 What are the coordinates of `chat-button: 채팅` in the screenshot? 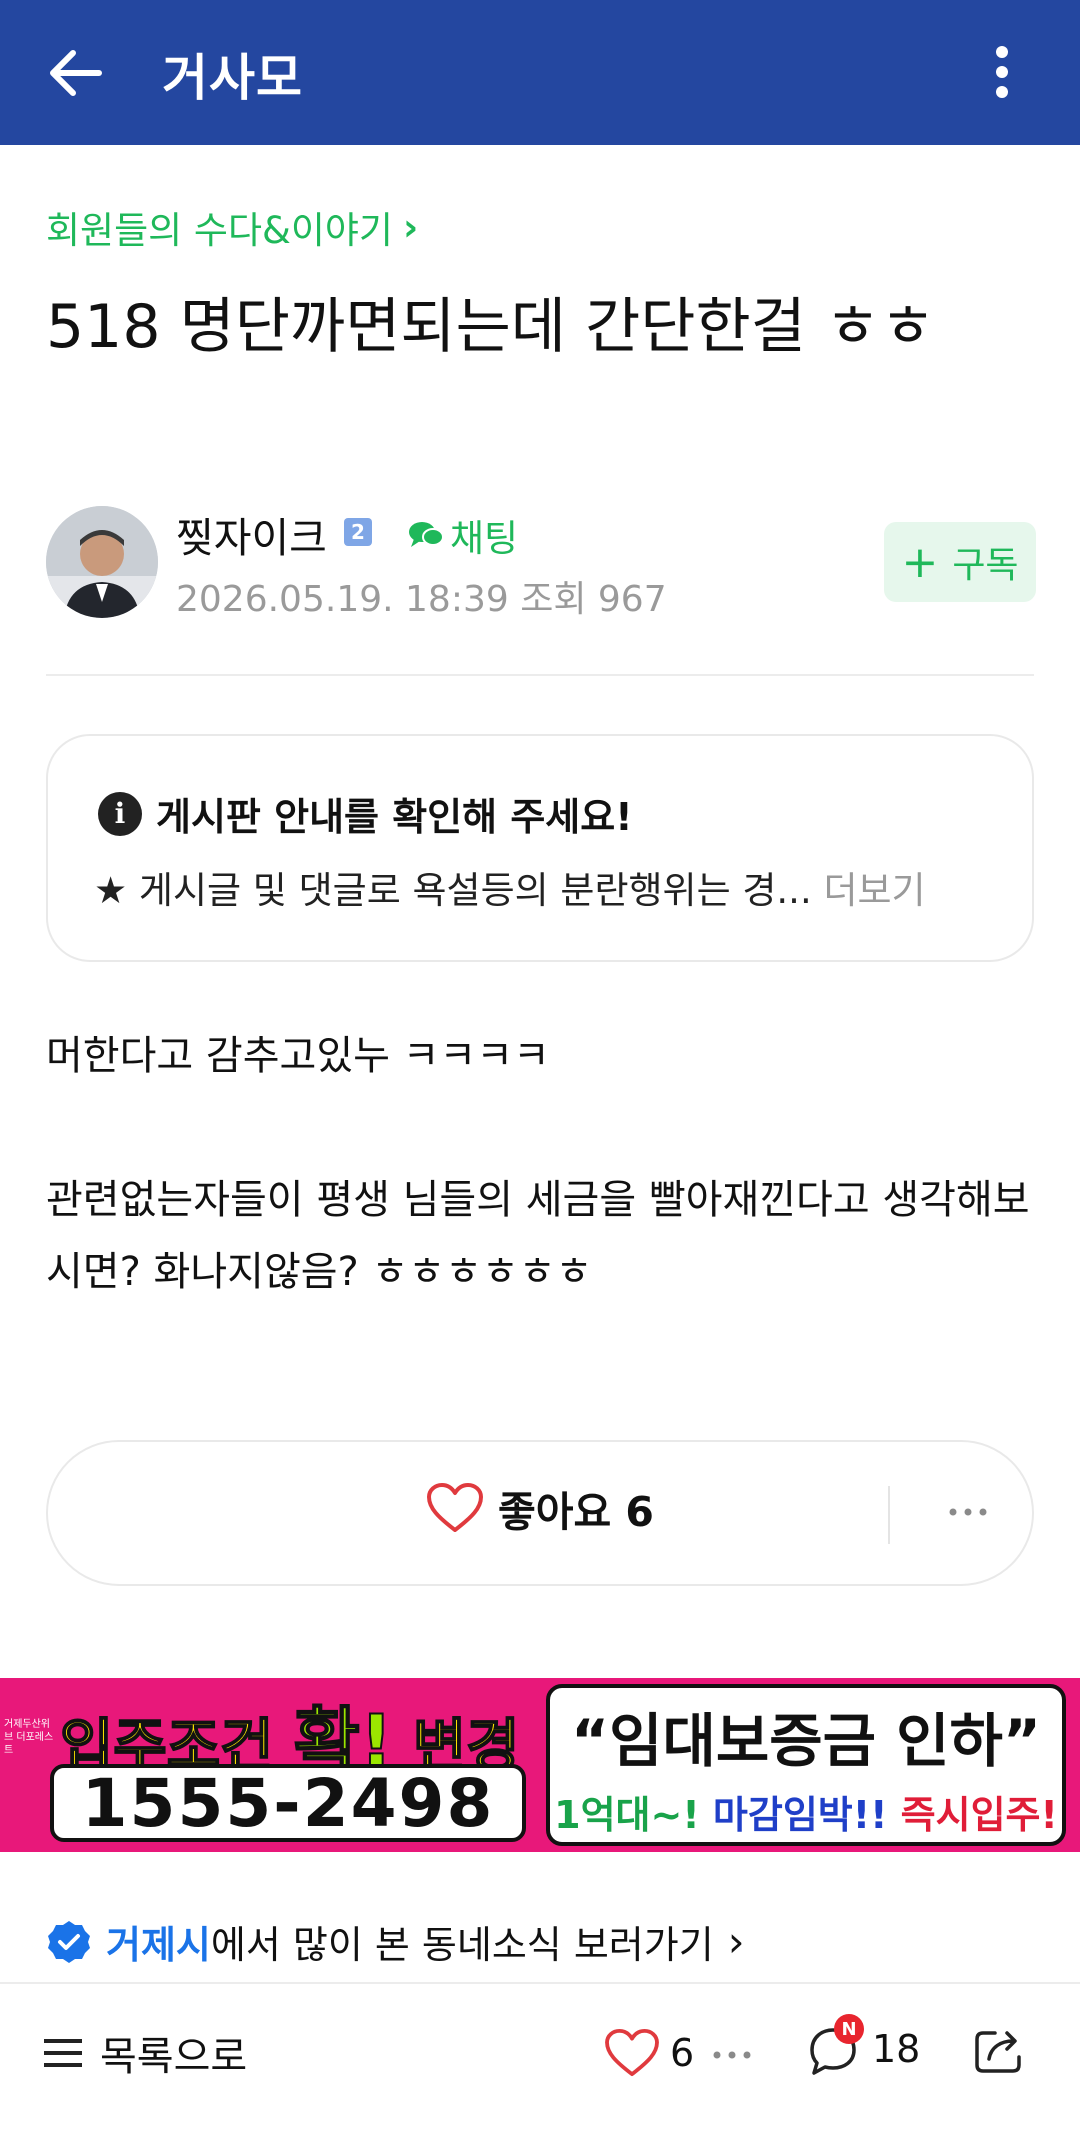 It's located at (463, 535).